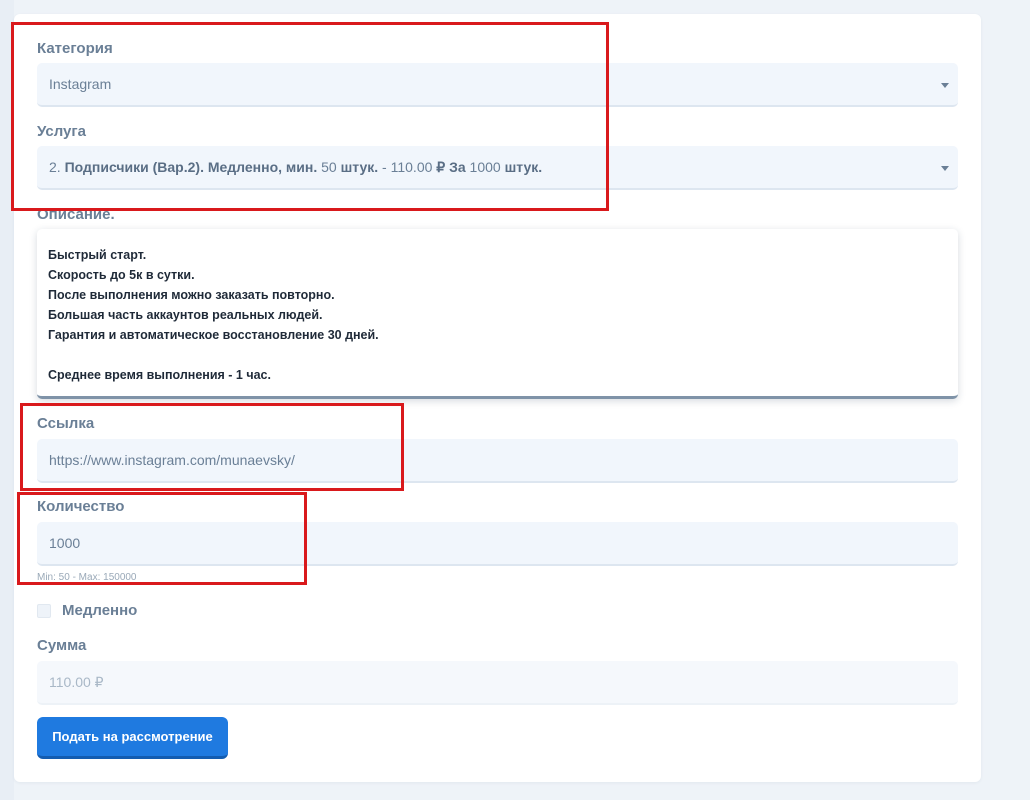 This screenshot has height=800, width=1030. Describe the element at coordinates (97, 255) in the screenshot. I see `description-line: Быстрый старт.` at that location.